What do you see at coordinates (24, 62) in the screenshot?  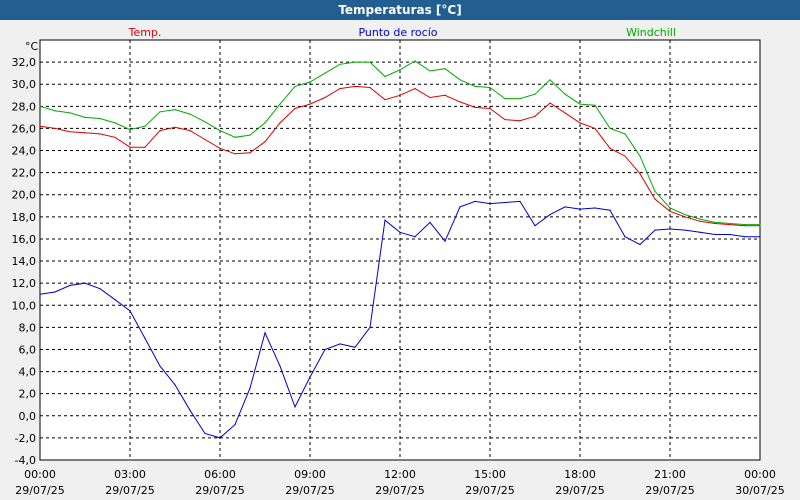 I see `y-tick-label: 32,0` at bounding box center [24, 62].